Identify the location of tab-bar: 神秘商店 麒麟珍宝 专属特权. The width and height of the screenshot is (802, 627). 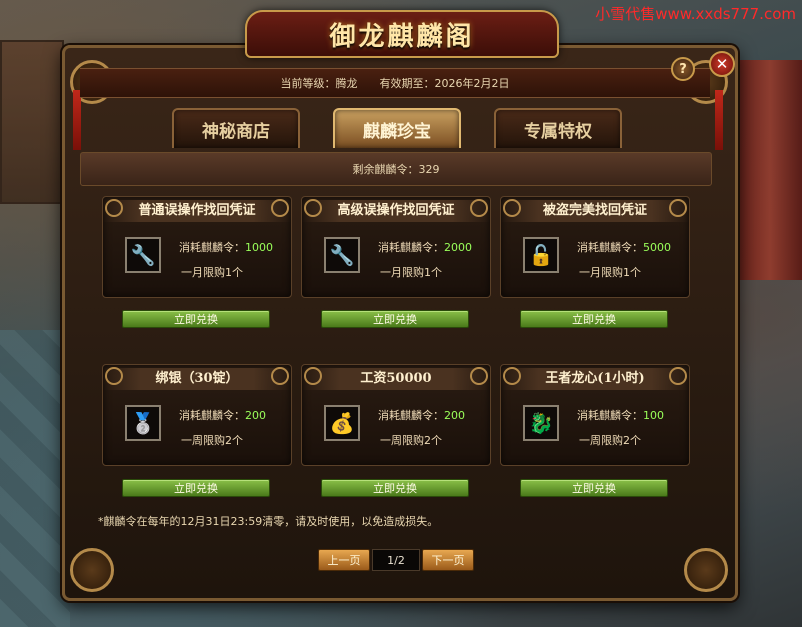
(395, 128).